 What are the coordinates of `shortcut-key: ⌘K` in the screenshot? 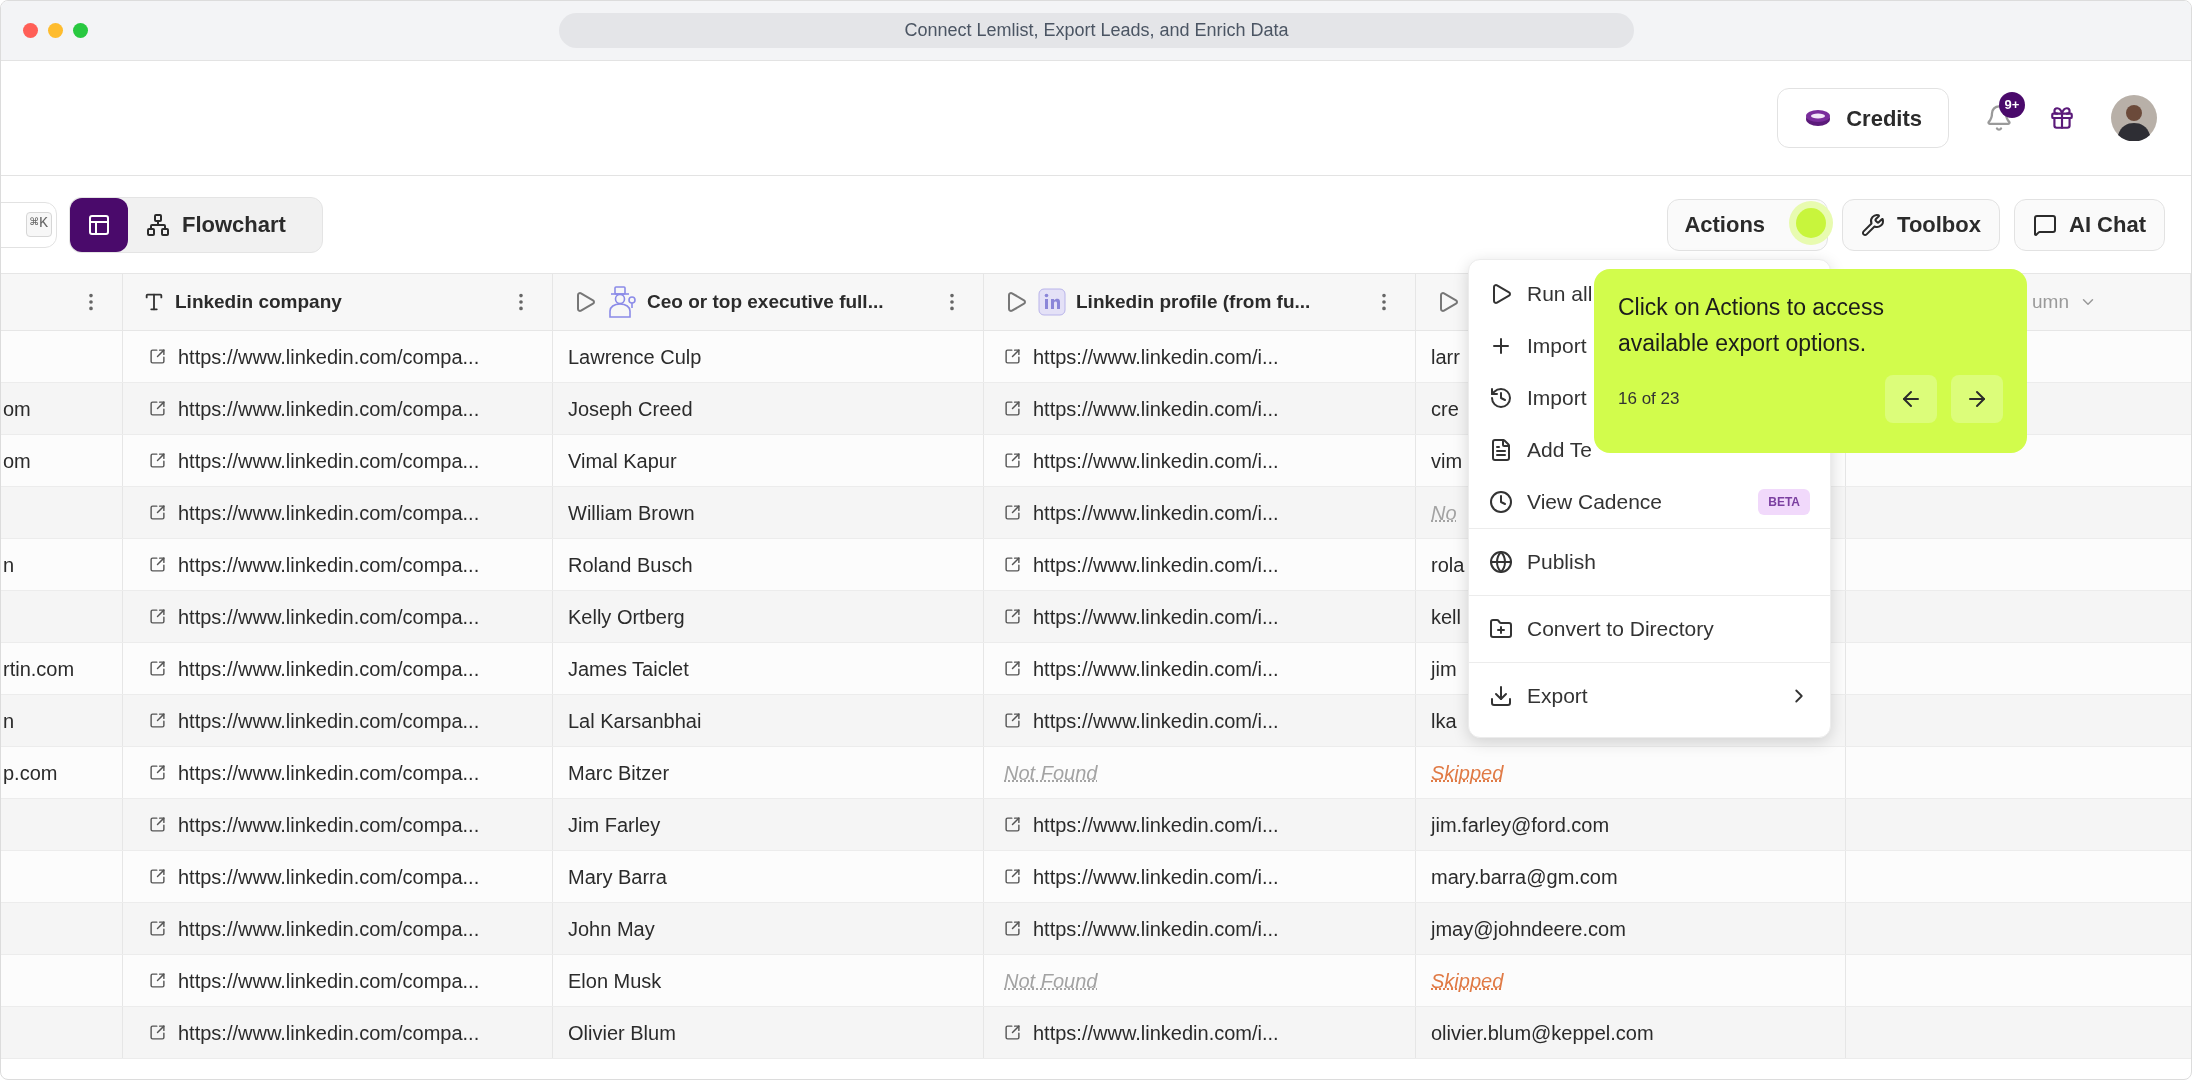 It's located at (38, 224).